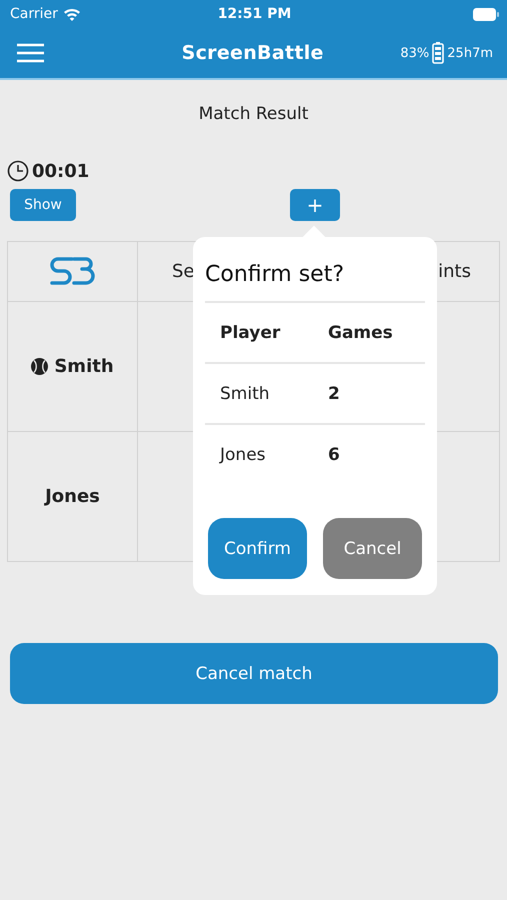 This screenshot has height=900, width=507. What do you see at coordinates (61, 171) in the screenshot?
I see `match-timer: 00:01` at bounding box center [61, 171].